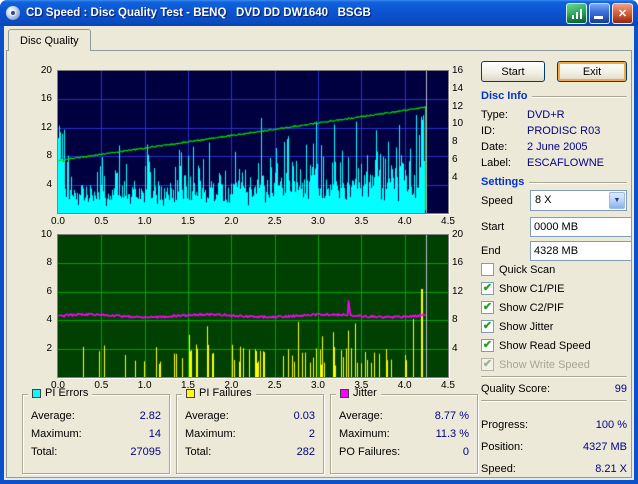  Describe the element at coordinates (458, 88) in the screenshot. I see `axis-tick-label: 14` at that location.